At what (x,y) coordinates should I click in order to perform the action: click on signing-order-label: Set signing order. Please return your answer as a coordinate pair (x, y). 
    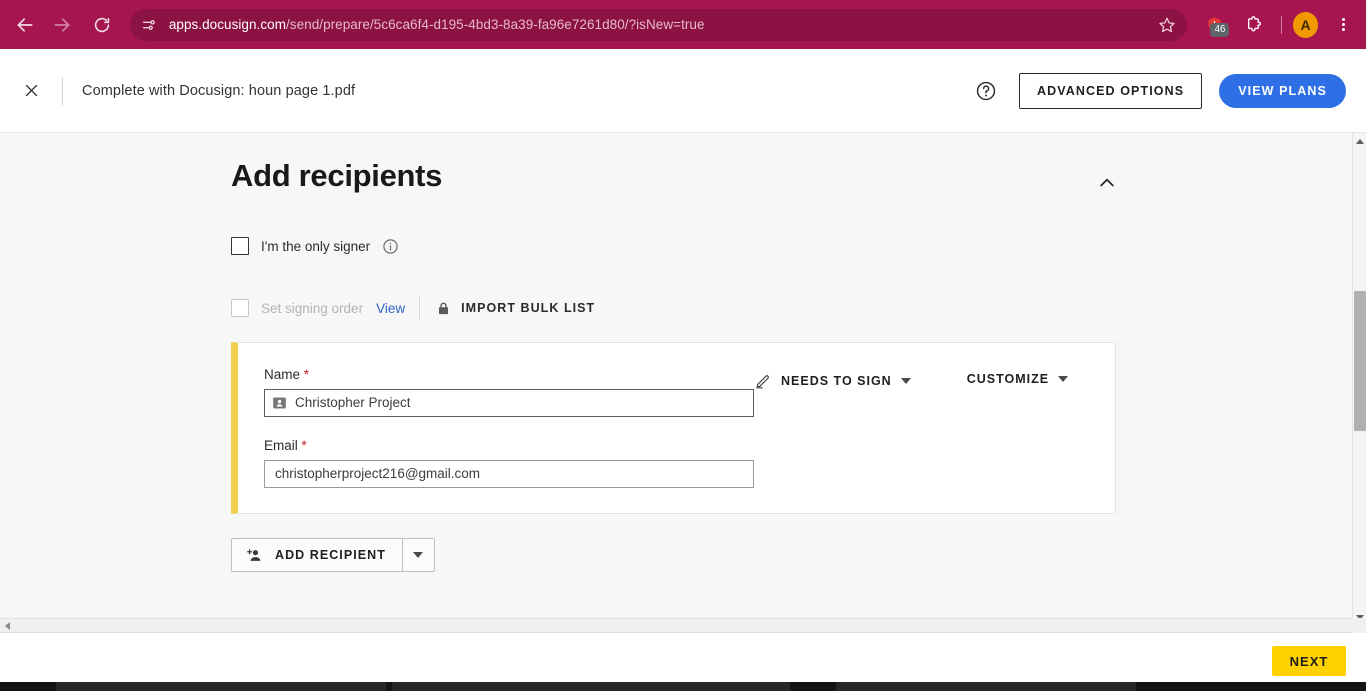
    Looking at the image, I should click on (312, 308).